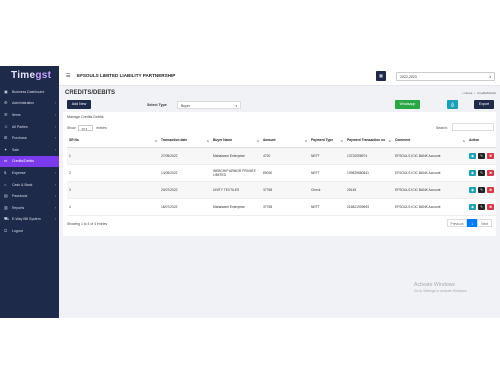 This screenshot has width=500, height=375. What do you see at coordinates (468, 93) in the screenshot?
I see `breadcrumb-home: Home` at bounding box center [468, 93].